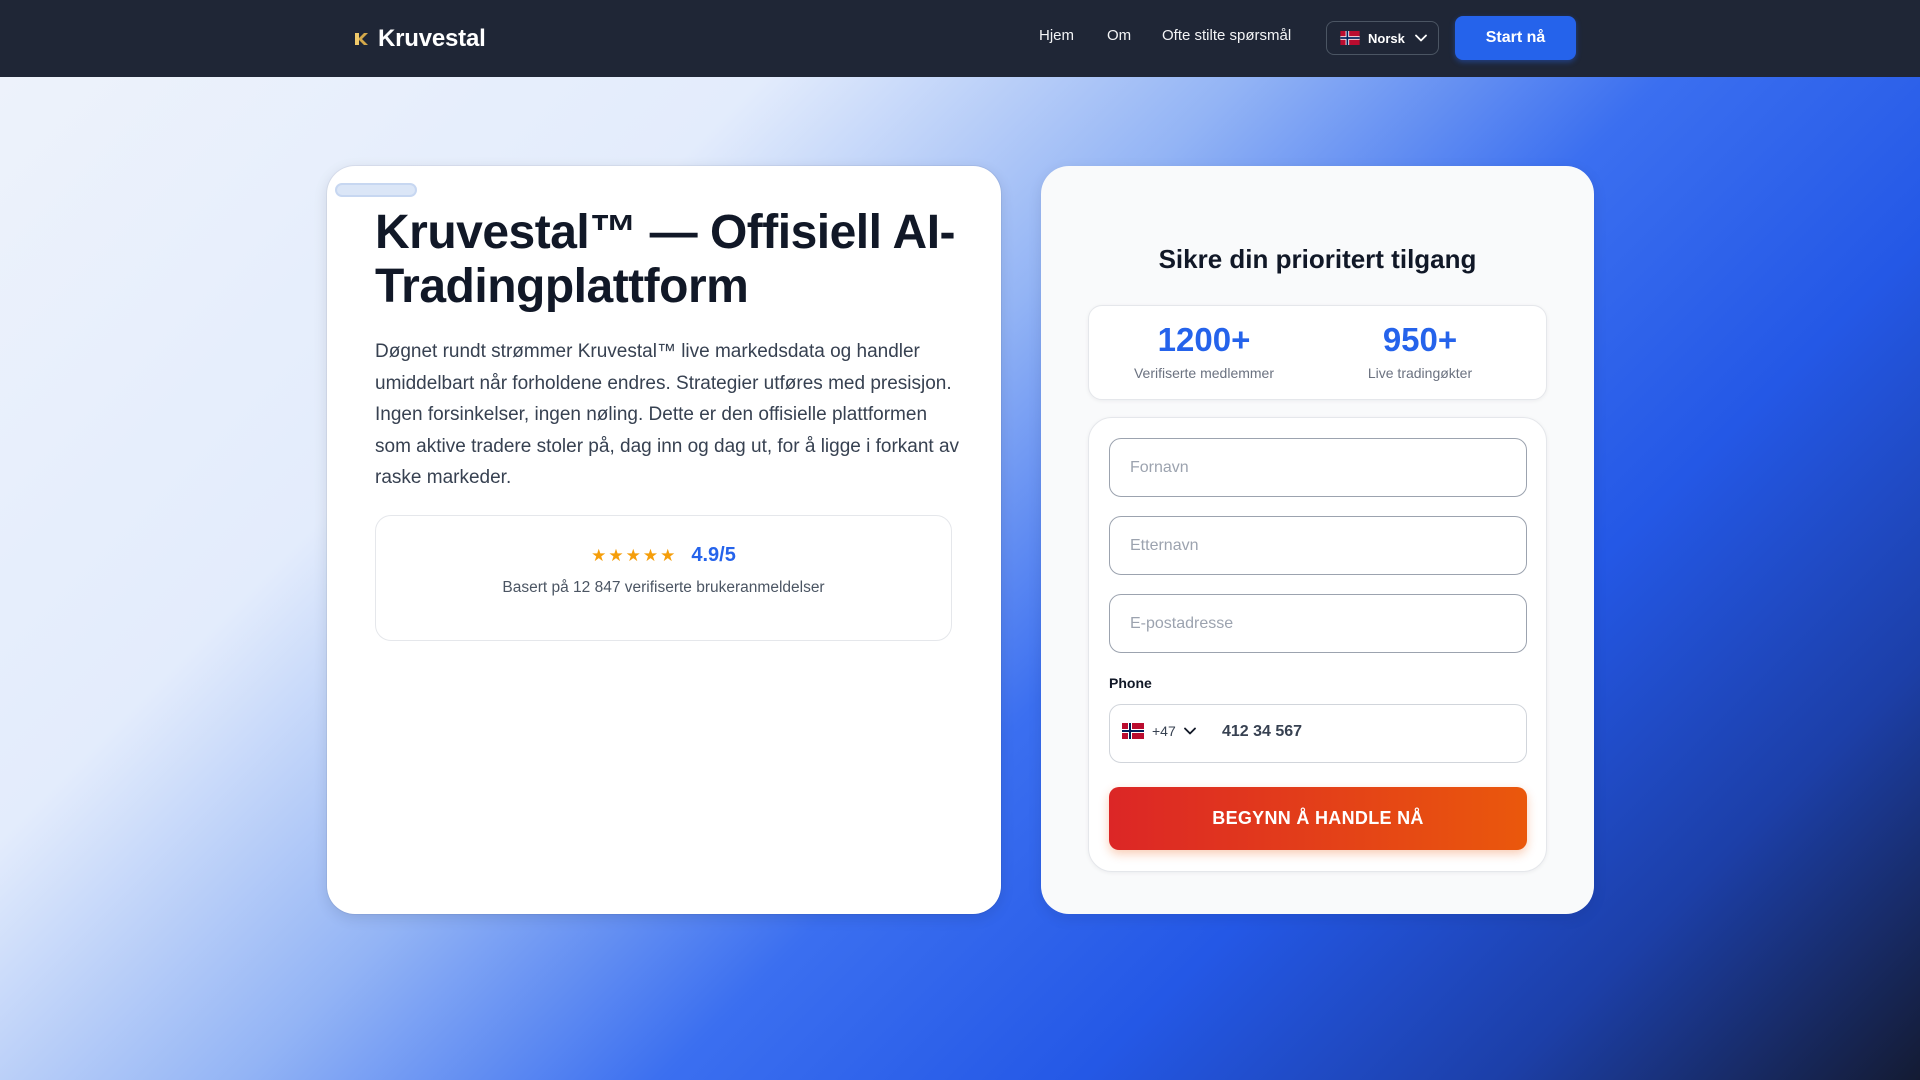 Image resolution: width=1920 pixels, height=1080 pixels. I want to click on nav-link-about: Om, so click(1119, 35).